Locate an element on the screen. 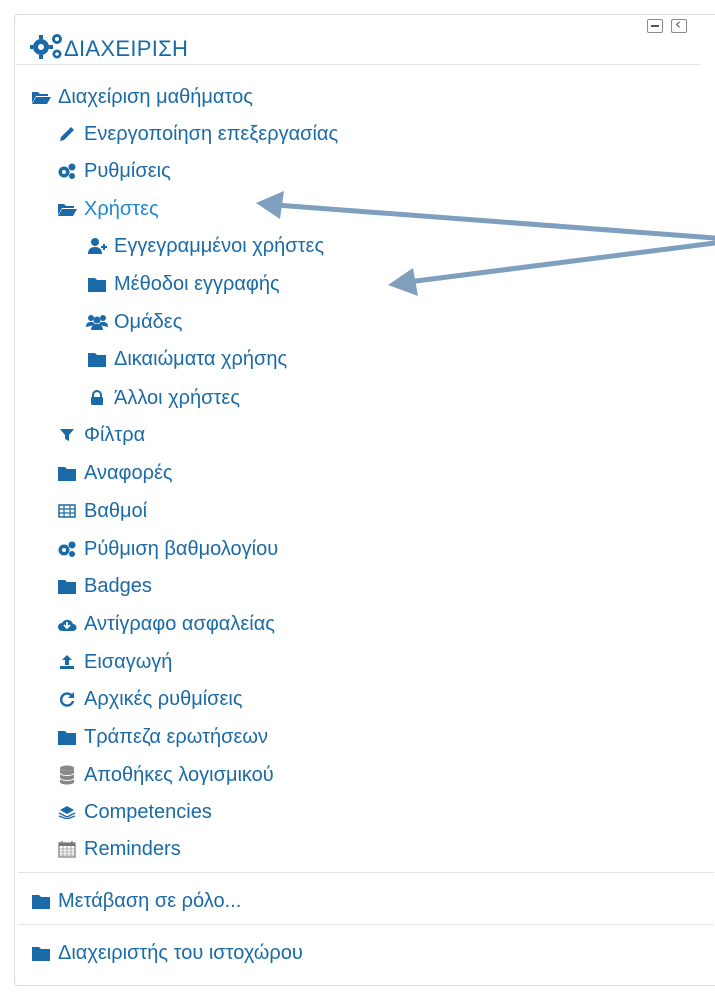 The height and width of the screenshot is (993, 715). course-admin-node: Διαχείριση μαθήματος is located at coordinates (141, 97).